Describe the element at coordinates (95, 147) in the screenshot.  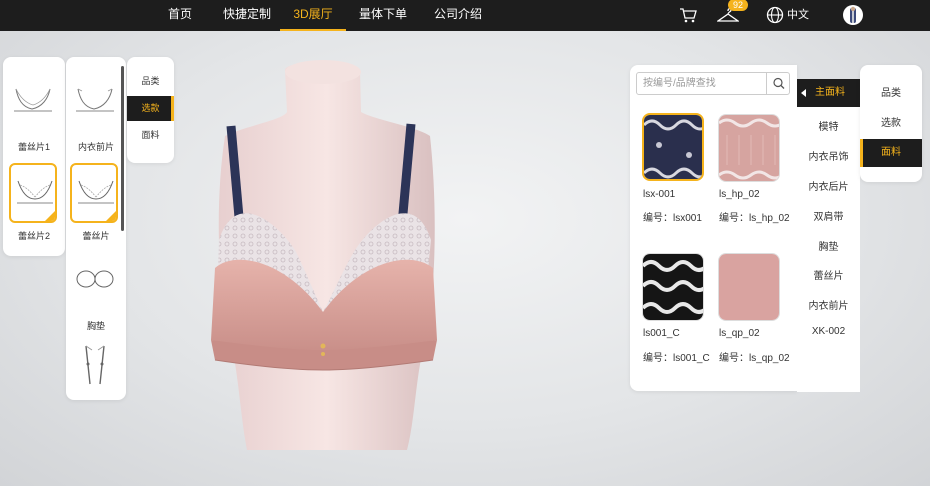
I see `part-label: 内衣前片` at that location.